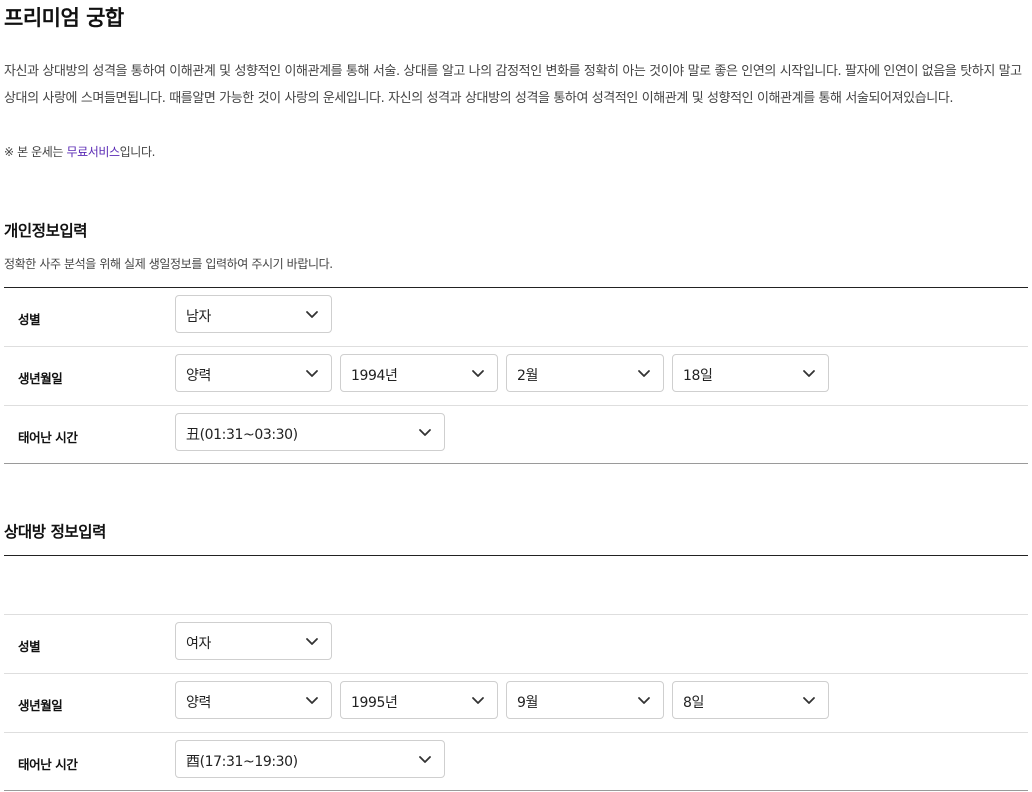 This screenshot has width=1032, height=792. Describe the element at coordinates (253, 373) in the screenshot. I see `personal-calendar-select: 양력` at that location.